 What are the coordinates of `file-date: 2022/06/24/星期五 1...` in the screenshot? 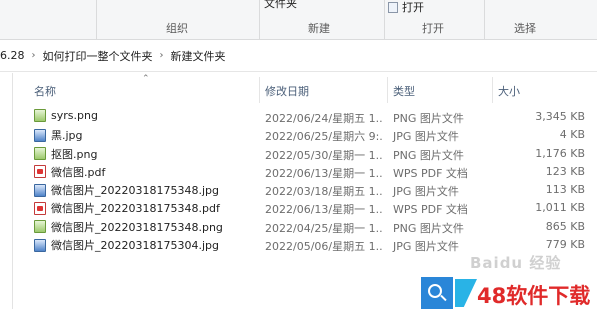 It's located at (324, 118).